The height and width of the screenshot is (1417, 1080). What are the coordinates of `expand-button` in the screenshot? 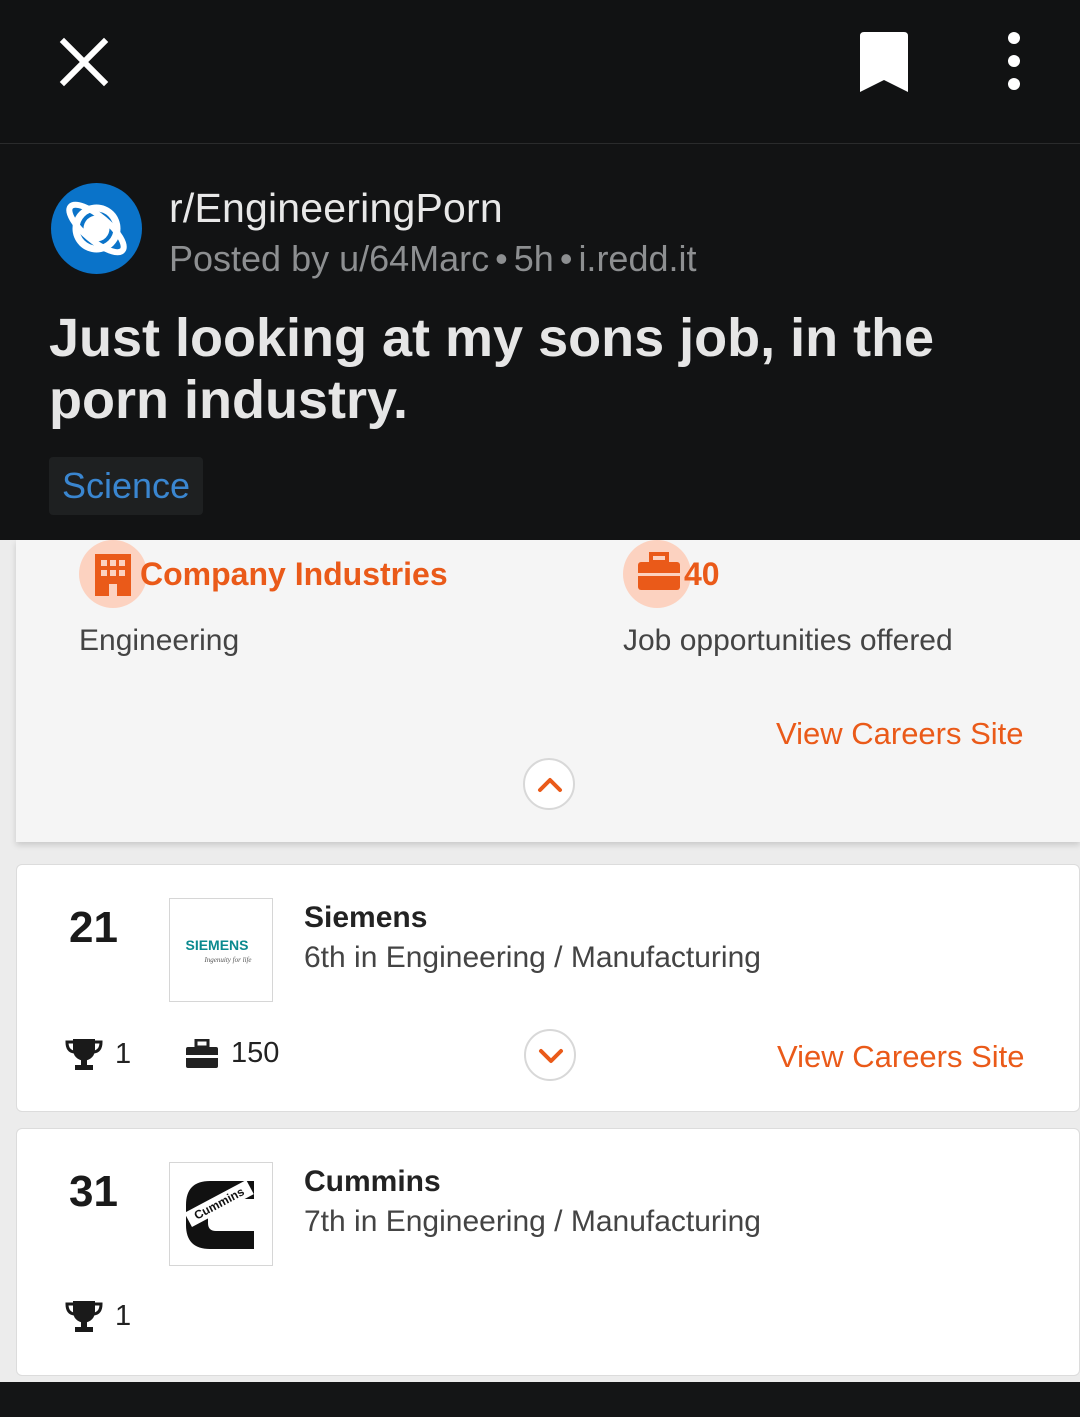 It's located at (550, 1055).